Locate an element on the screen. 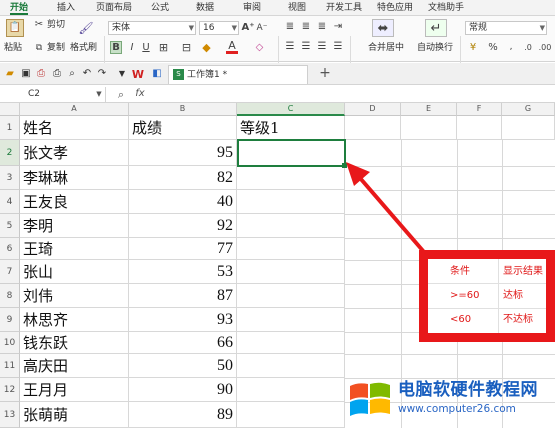 This screenshot has width=555, height=428. shrink-font-icon: A⁻ is located at coordinates (262, 28).